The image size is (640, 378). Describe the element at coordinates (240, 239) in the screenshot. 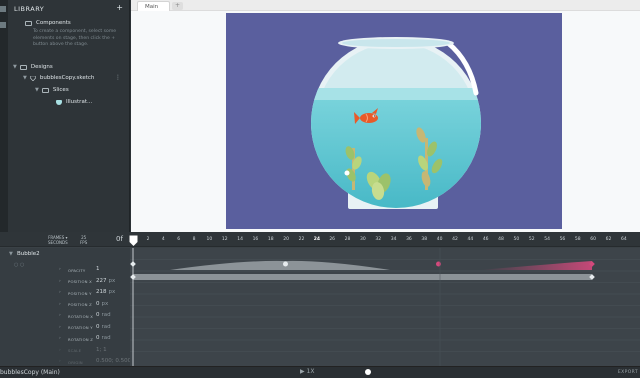

I see `ruler-tick-label: 14` at that location.